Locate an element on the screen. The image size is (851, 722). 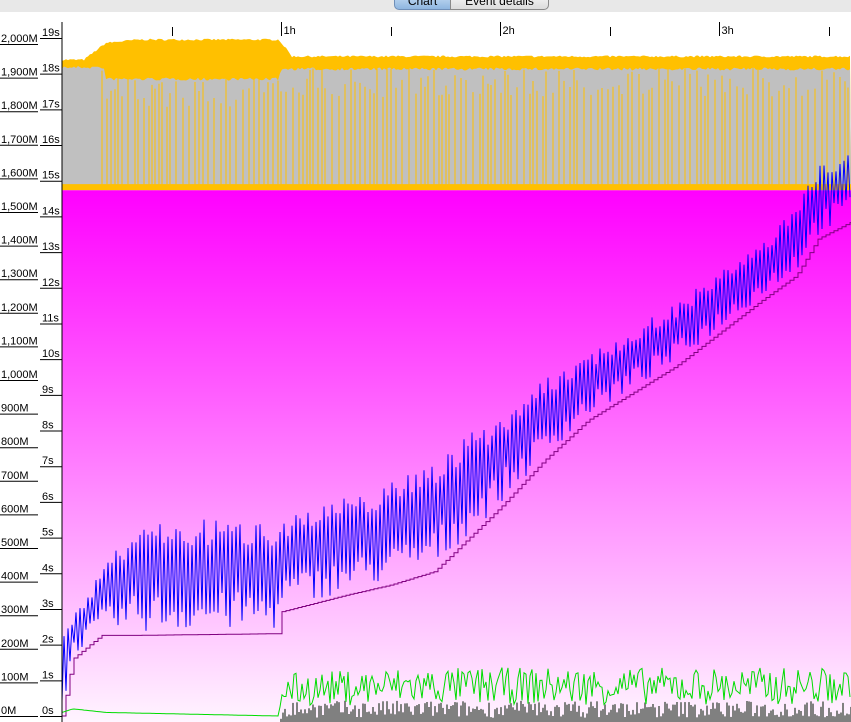
tab-chart: Chart is located at coordinates (422, 5).